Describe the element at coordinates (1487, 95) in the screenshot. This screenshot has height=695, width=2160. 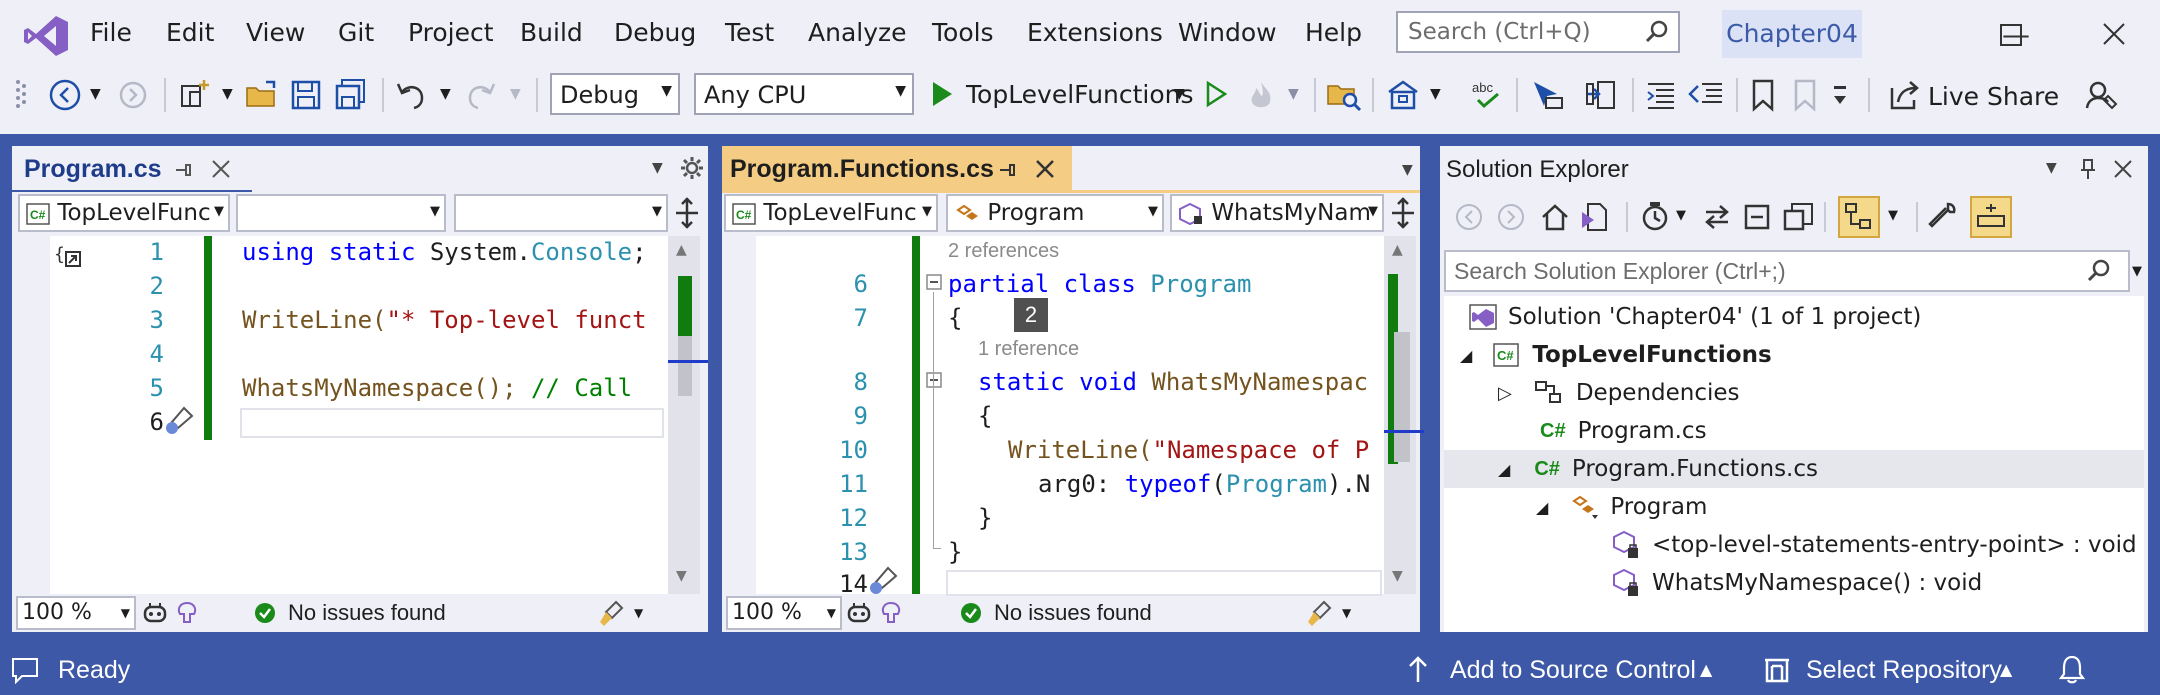
I see `spell-check-icon: abc` at that location.